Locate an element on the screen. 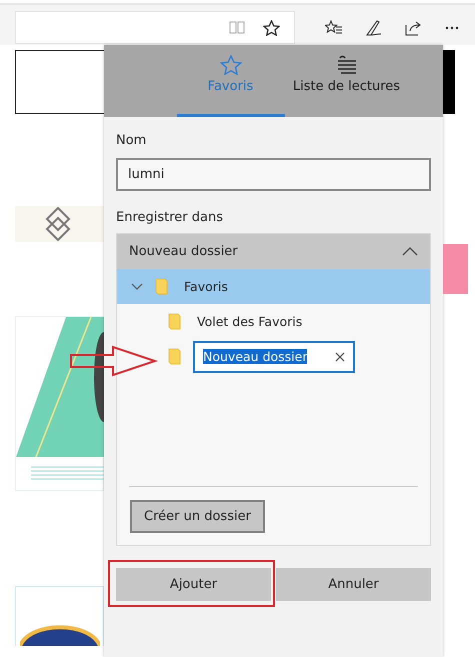 The width and height of the screenshot is (475, 657). close-icon is located at coordinates (340, 357).